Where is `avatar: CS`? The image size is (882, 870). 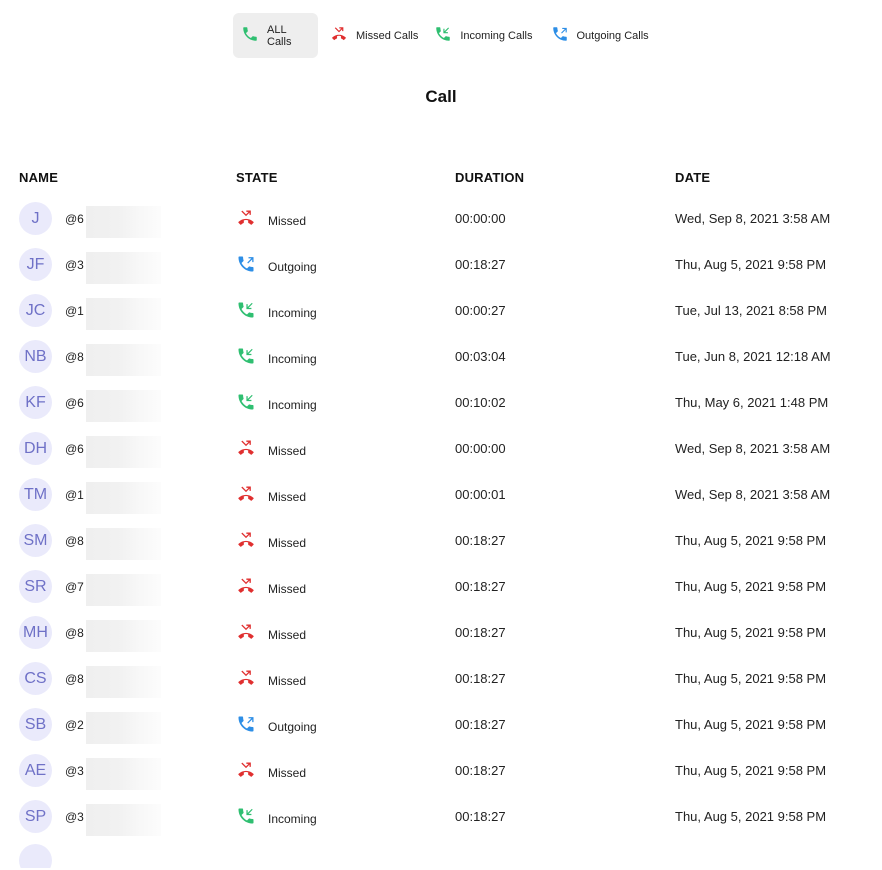 avatar: CS is located at coordinates (35, 678).